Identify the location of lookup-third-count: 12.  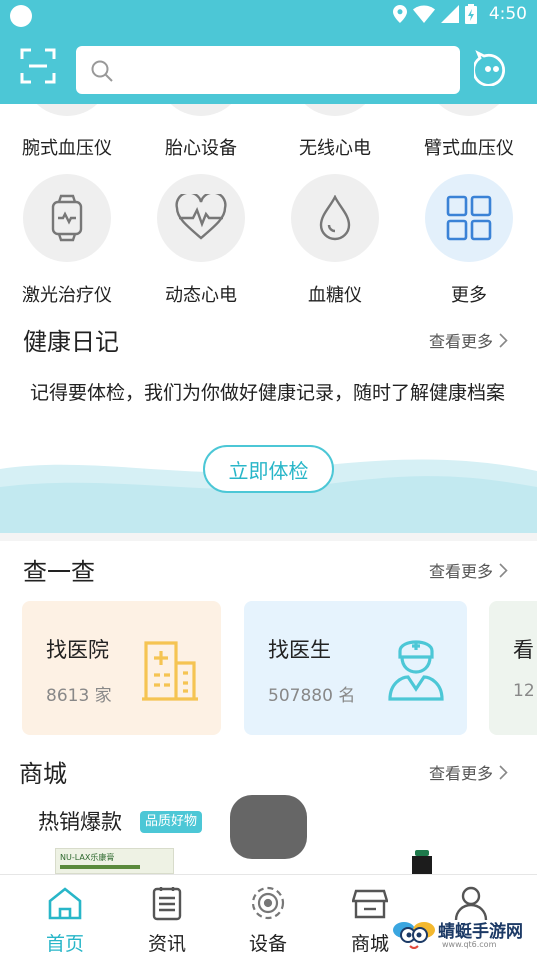
(524, 691).